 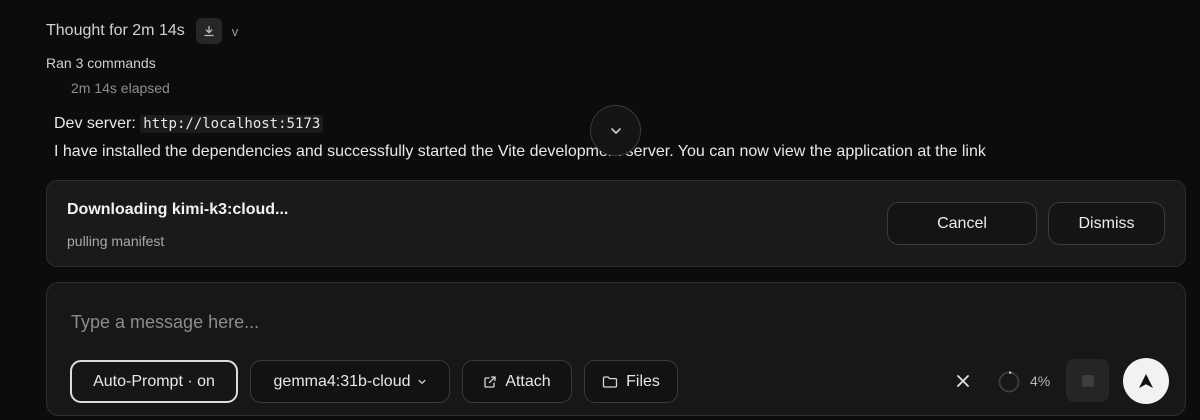 I want to click on stop-button, so click(x=1087, y=380).